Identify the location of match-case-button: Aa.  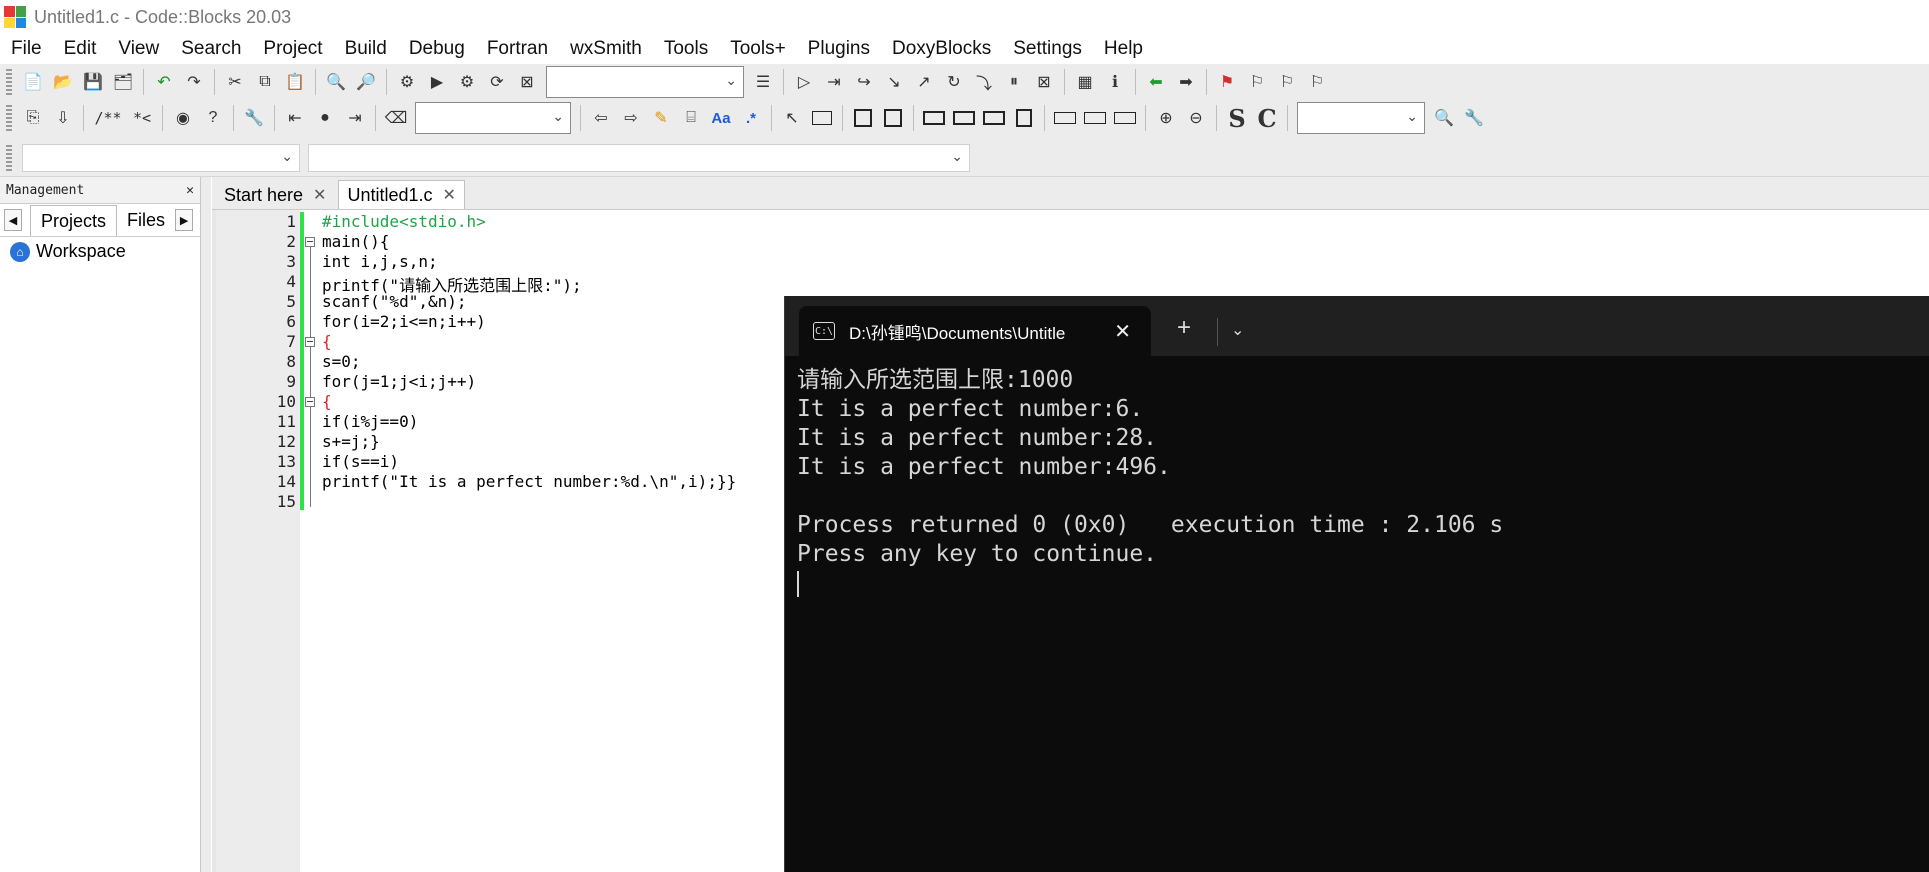
(721, 118).